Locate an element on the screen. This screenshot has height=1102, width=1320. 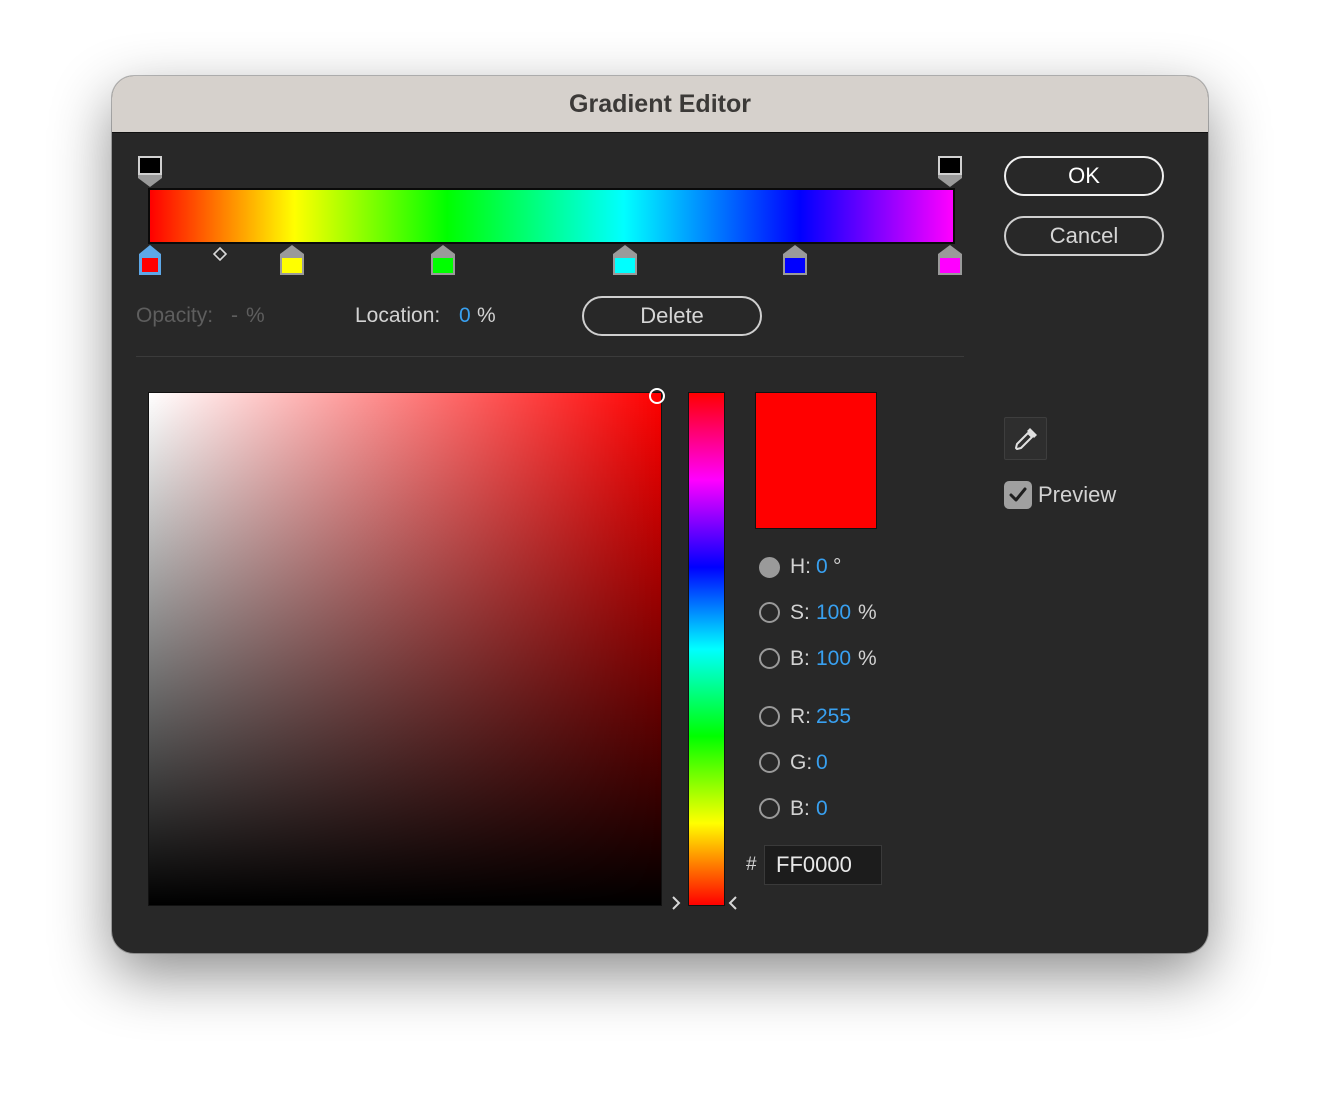
saturation-label: S: is located at coordinates (800, 612).